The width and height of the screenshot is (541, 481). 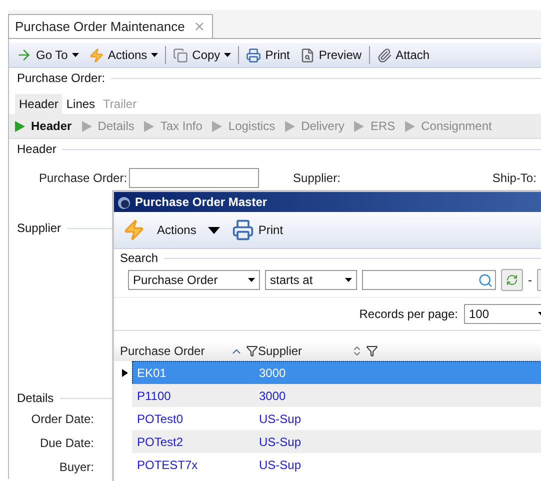 What do you see at coordinates (160, 441) in the screenshot?
I see `table-cell-text: POTest2` at bounding box center [160, 441].